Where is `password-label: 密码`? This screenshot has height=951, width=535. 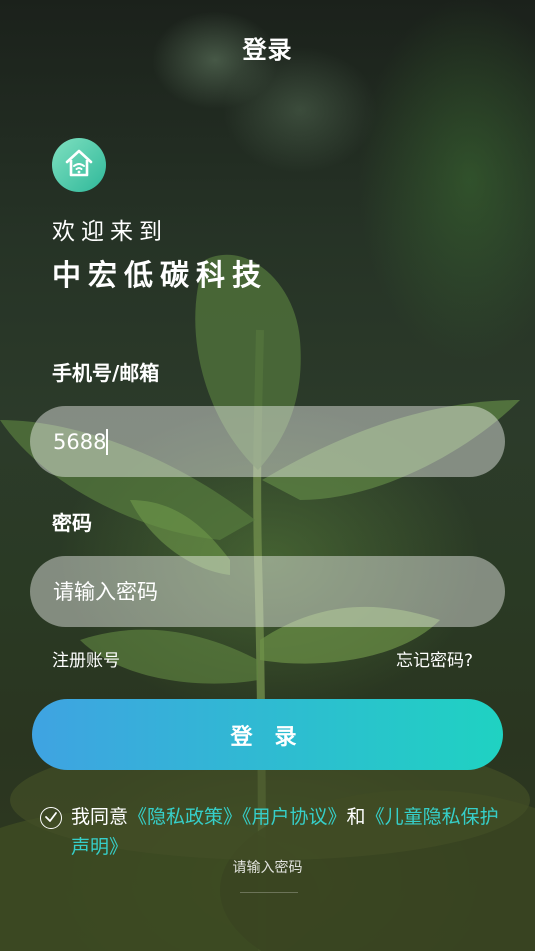 password-label: 密码 is located at coordinates (72, 523).